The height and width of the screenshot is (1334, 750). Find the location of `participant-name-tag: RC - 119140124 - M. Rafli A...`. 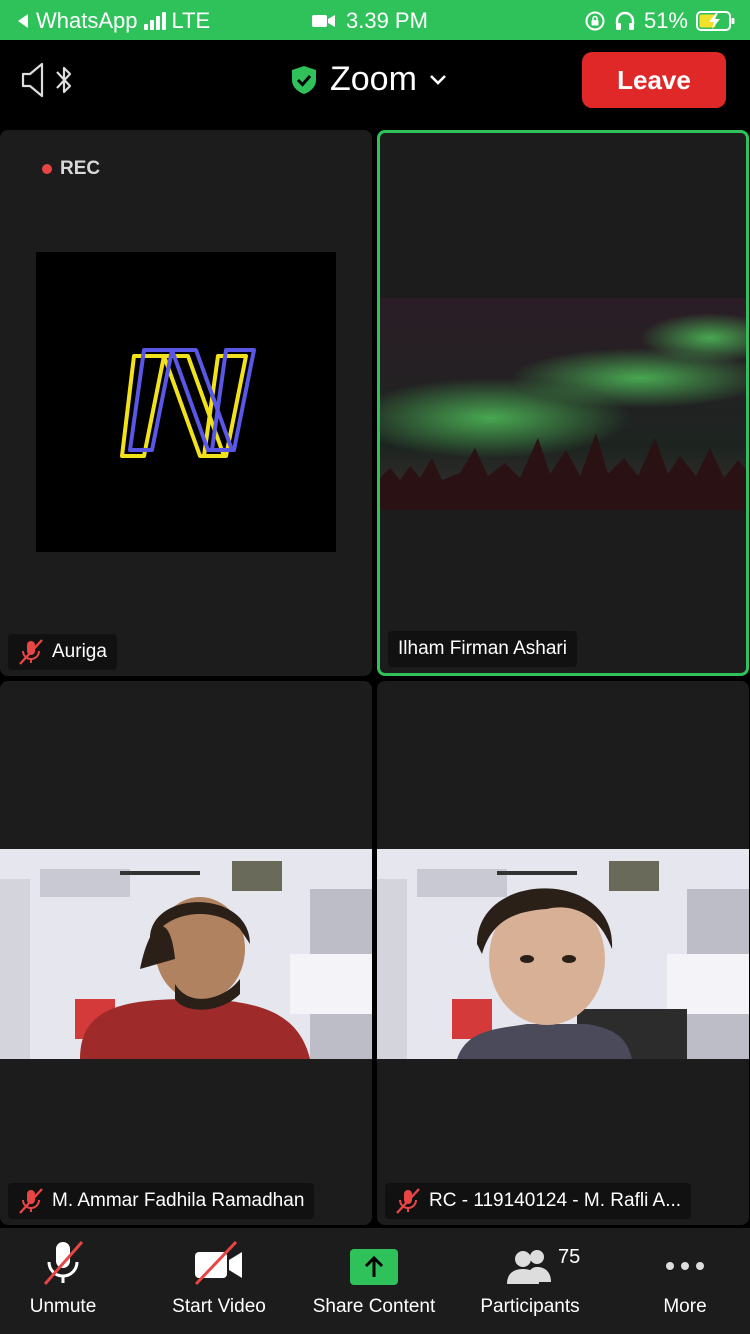

participant-name-tag: RC - 119140124 - M. Rafli A... is located at coordinates (538, 1201).